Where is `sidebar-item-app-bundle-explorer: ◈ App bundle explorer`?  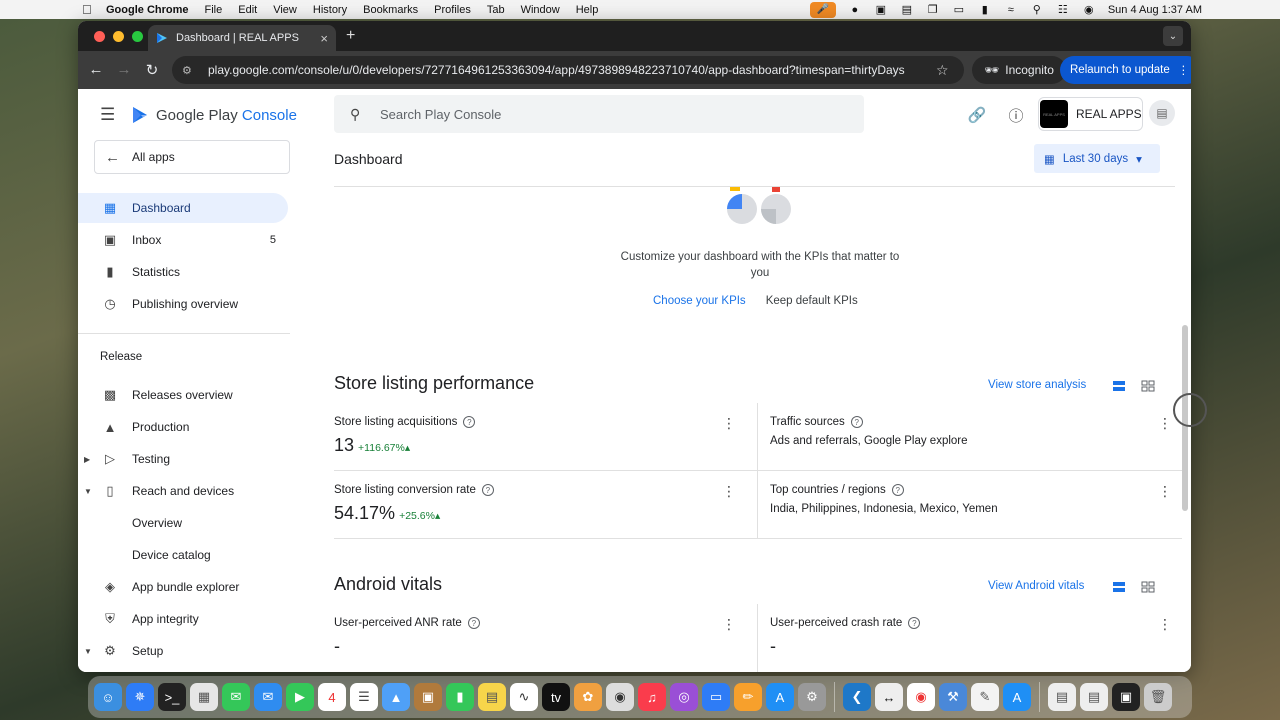
sidebar-item-app-bundle-explorer: ◈ App bundle explorer is located at coordinates (190, 587).